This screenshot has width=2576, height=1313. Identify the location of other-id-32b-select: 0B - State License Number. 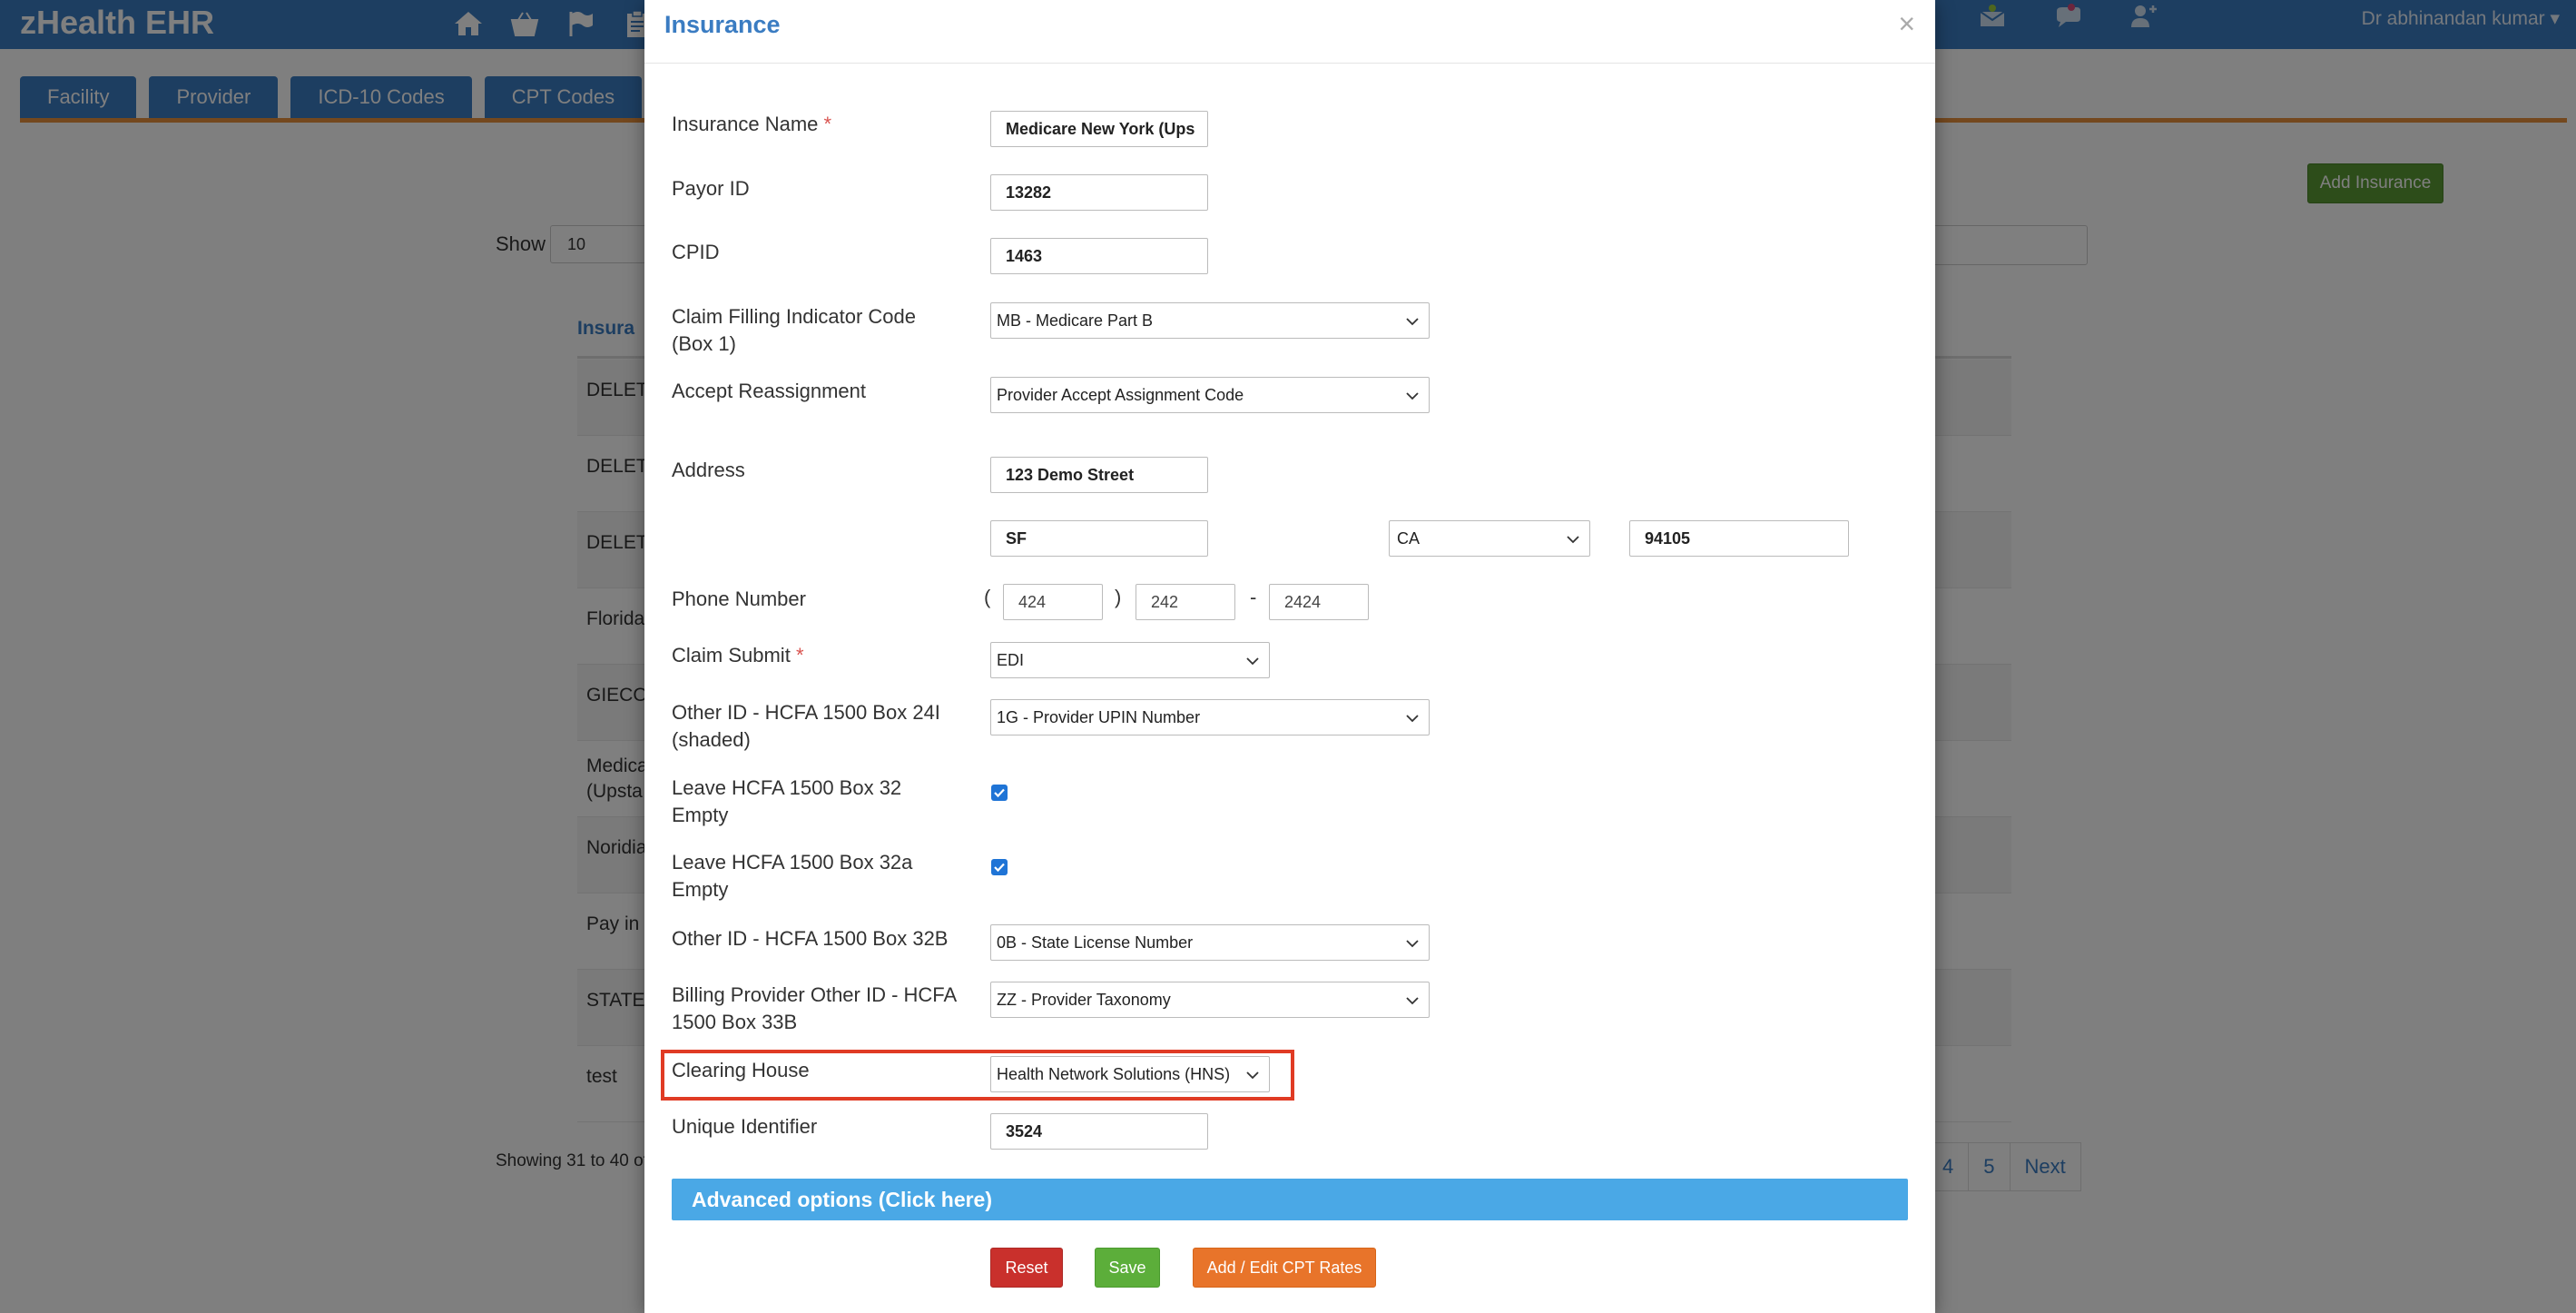
(1210, 942).